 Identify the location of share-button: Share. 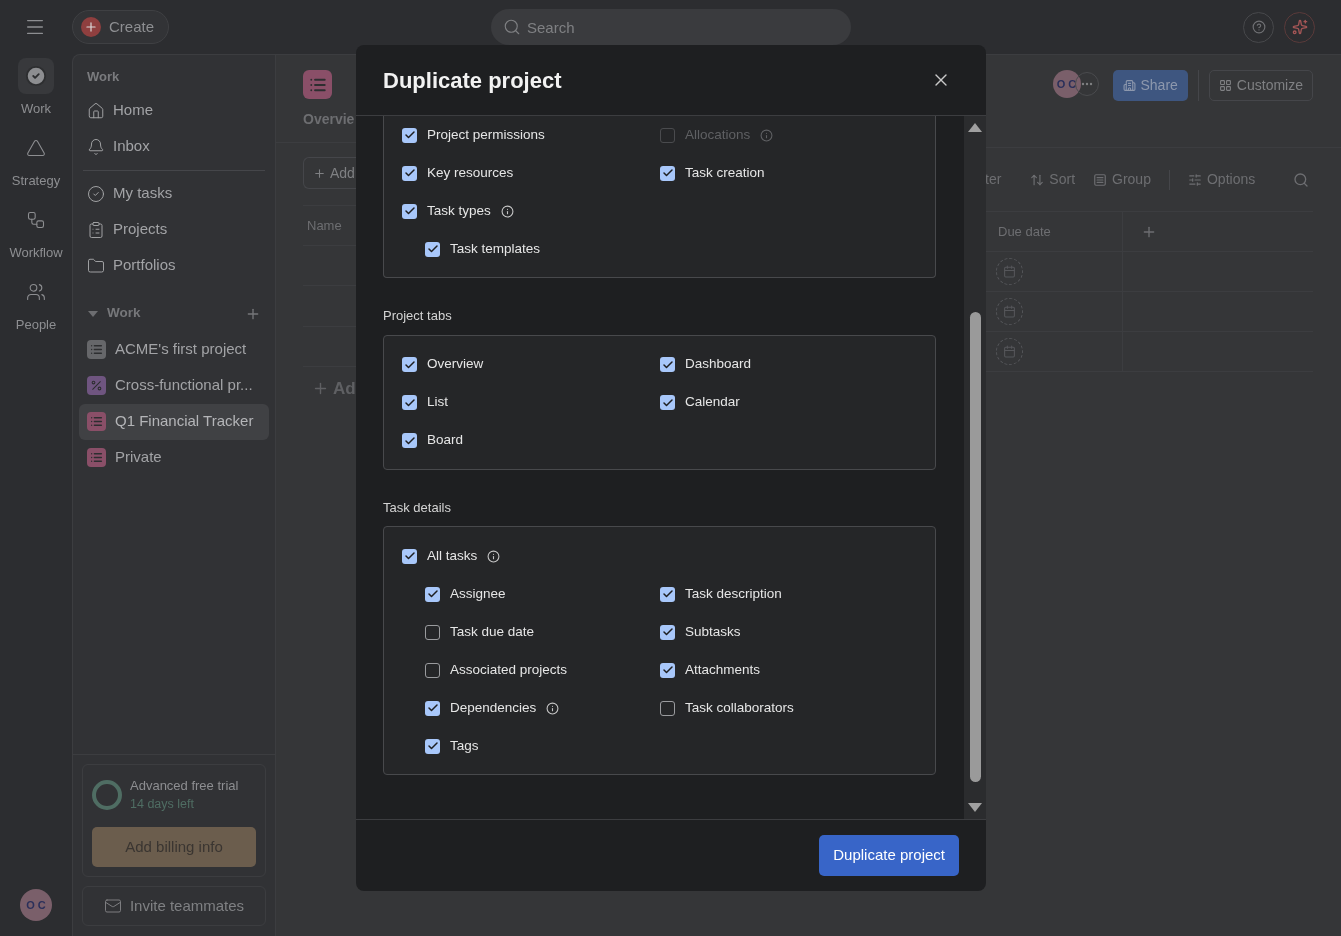
(1150, 85).